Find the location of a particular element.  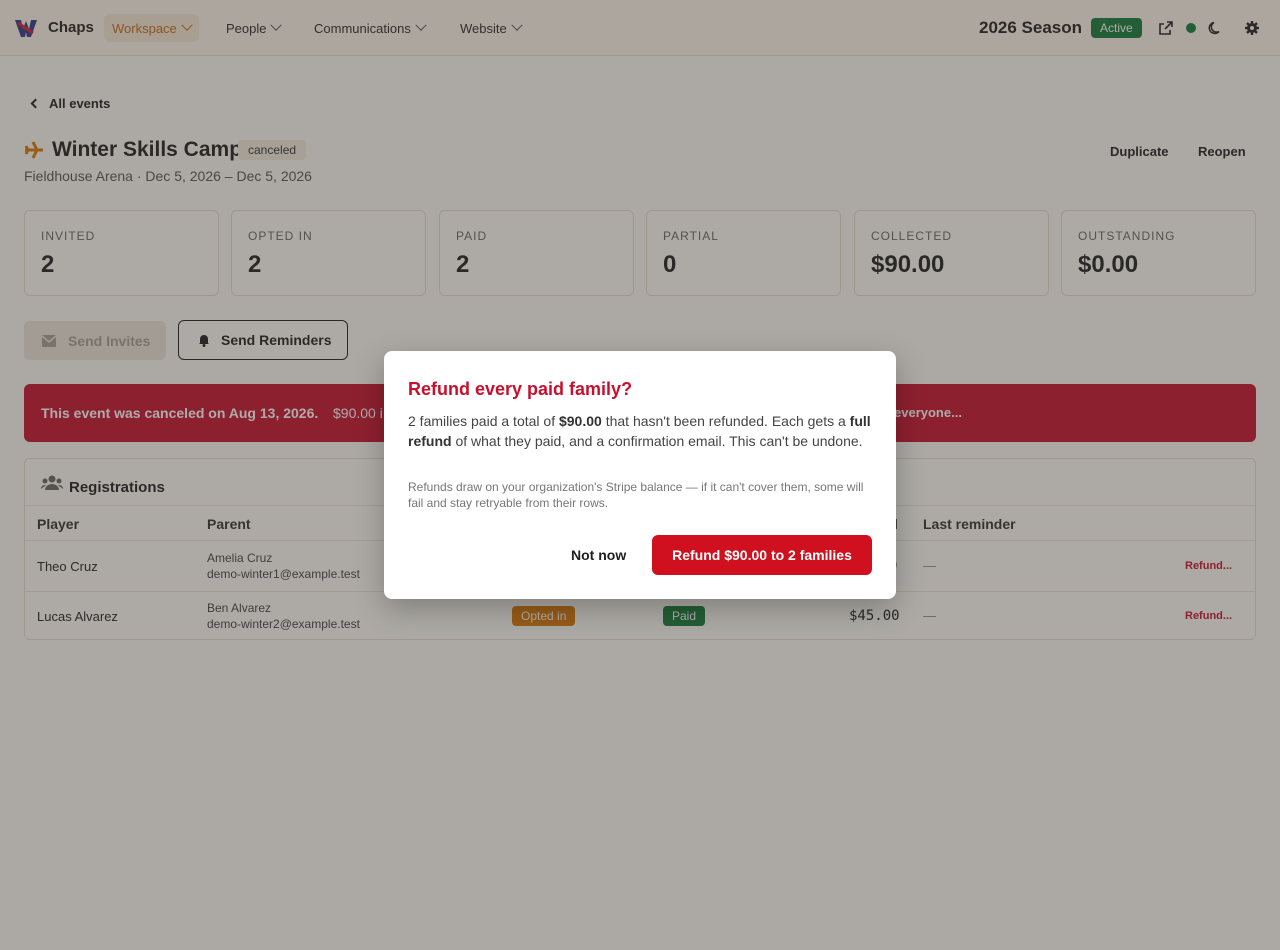

body-amount: $90.00 is located at coordinates (580, 421).